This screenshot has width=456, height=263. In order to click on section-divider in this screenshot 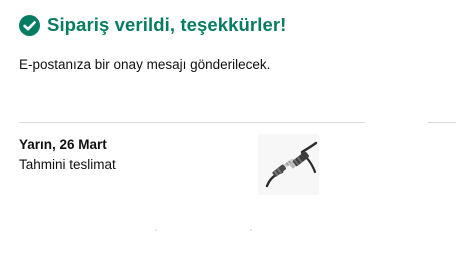, I will do `click(192, 122)`.